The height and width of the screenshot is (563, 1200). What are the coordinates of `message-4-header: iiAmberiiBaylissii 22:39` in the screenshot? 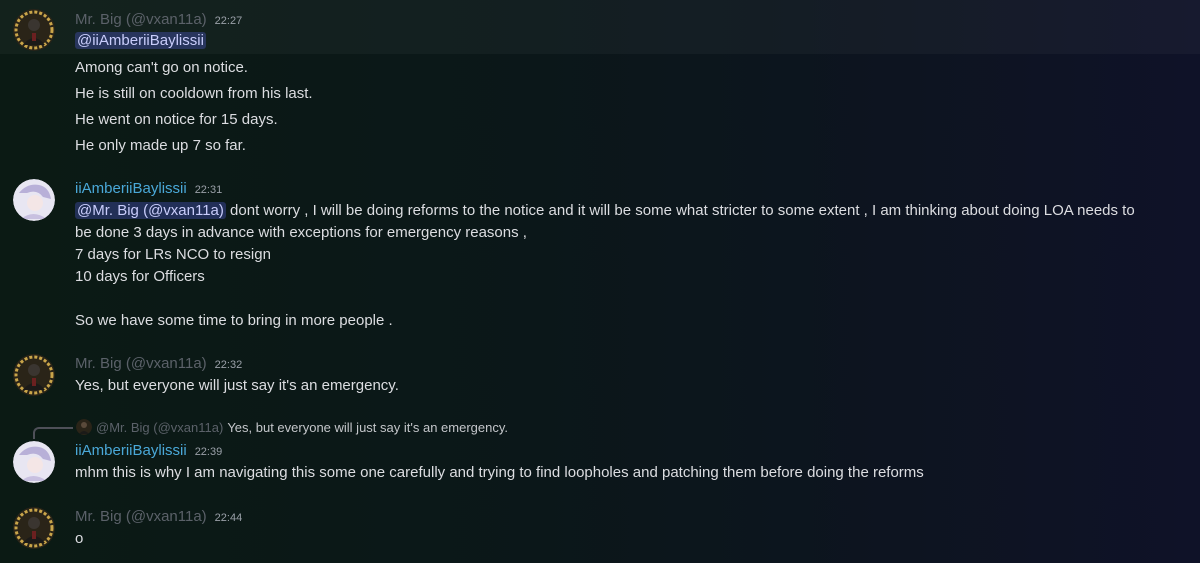 It's located at (148, 452).